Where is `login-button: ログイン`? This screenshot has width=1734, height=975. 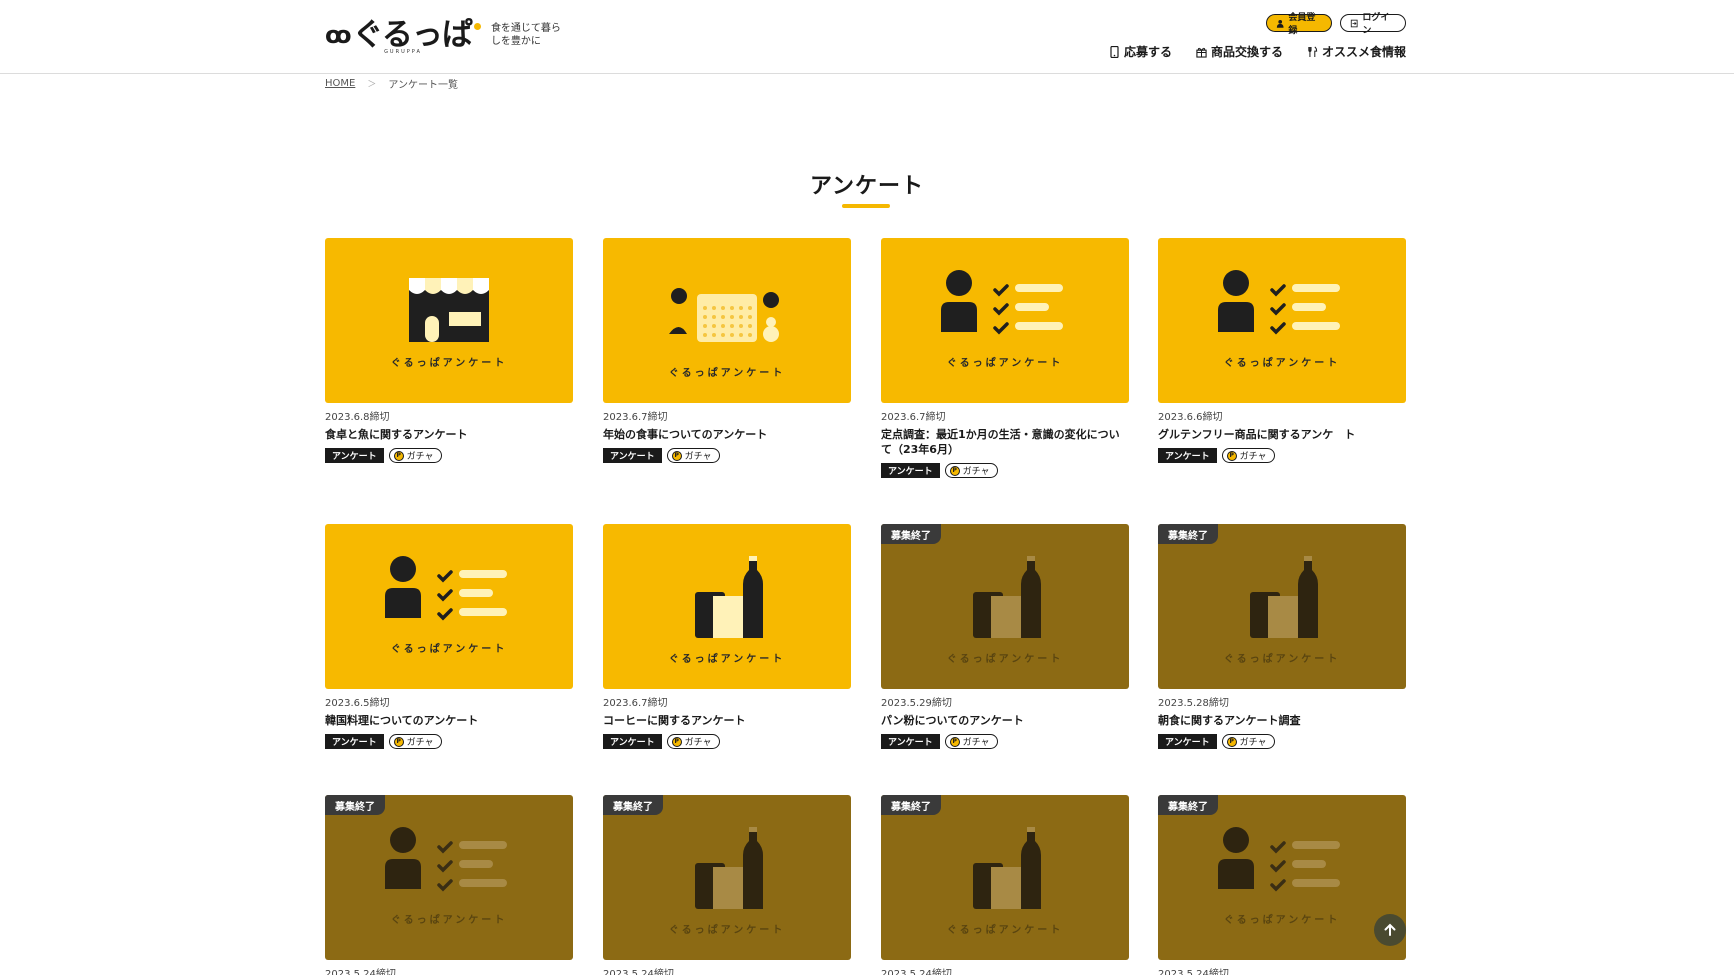
login-button: ログイン is located at coordinates (1373, 24).